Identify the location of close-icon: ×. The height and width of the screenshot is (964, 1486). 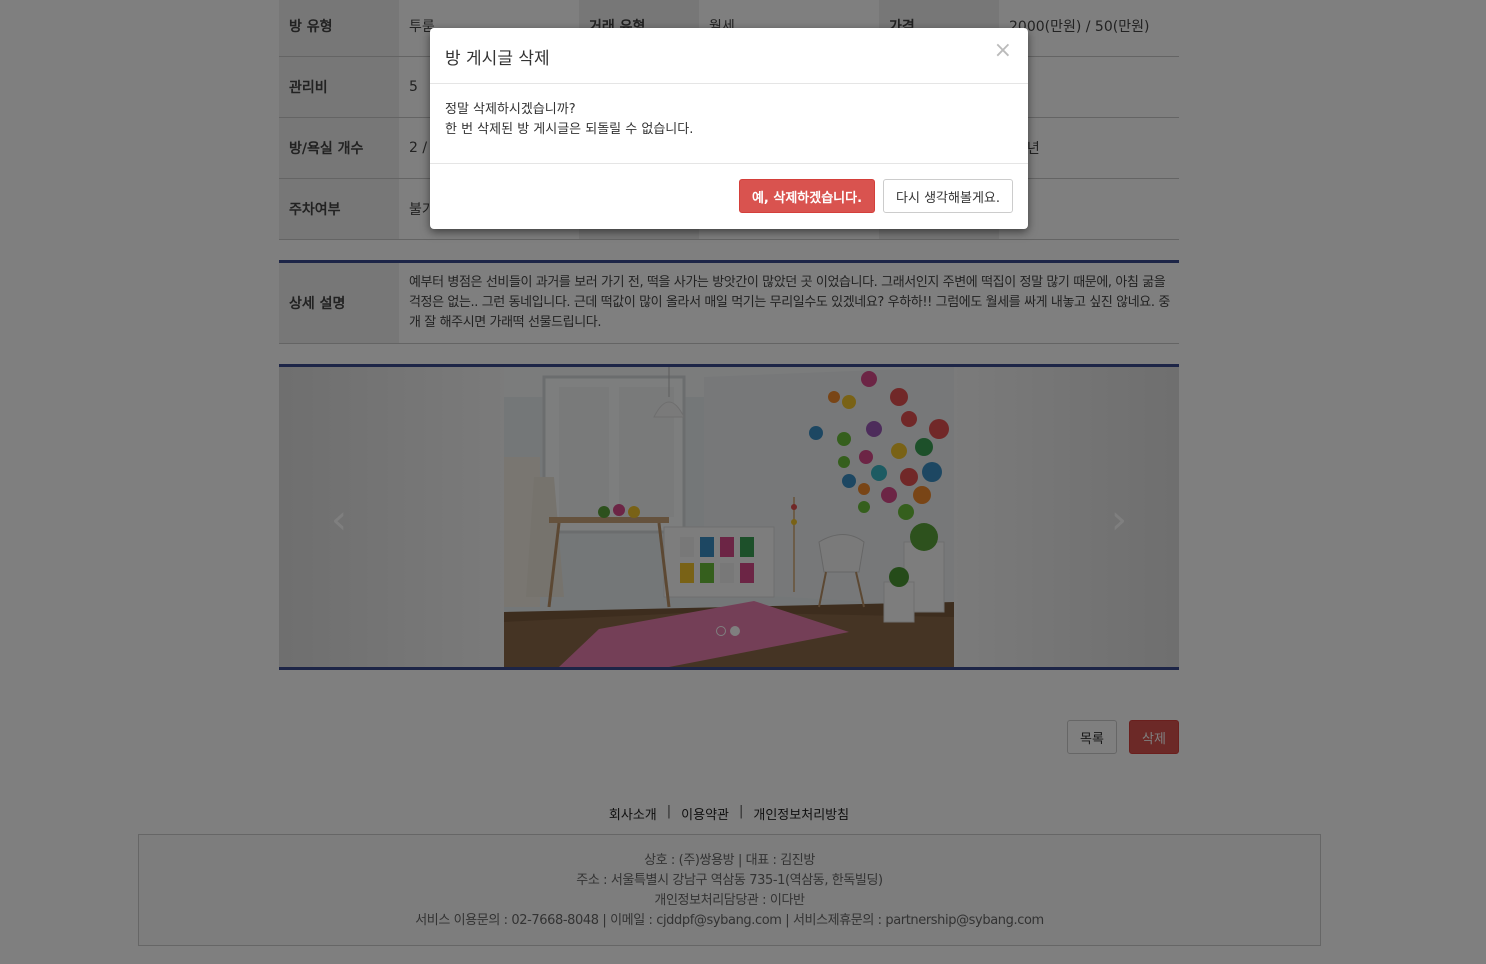
(1003, 51).